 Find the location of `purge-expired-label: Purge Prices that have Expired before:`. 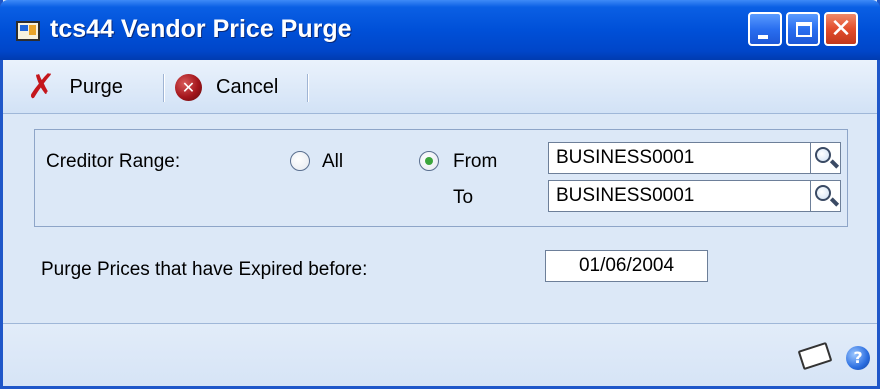

purge-expired-label: Purge Prices that have Expired before: is located at coordinates (204, 269).